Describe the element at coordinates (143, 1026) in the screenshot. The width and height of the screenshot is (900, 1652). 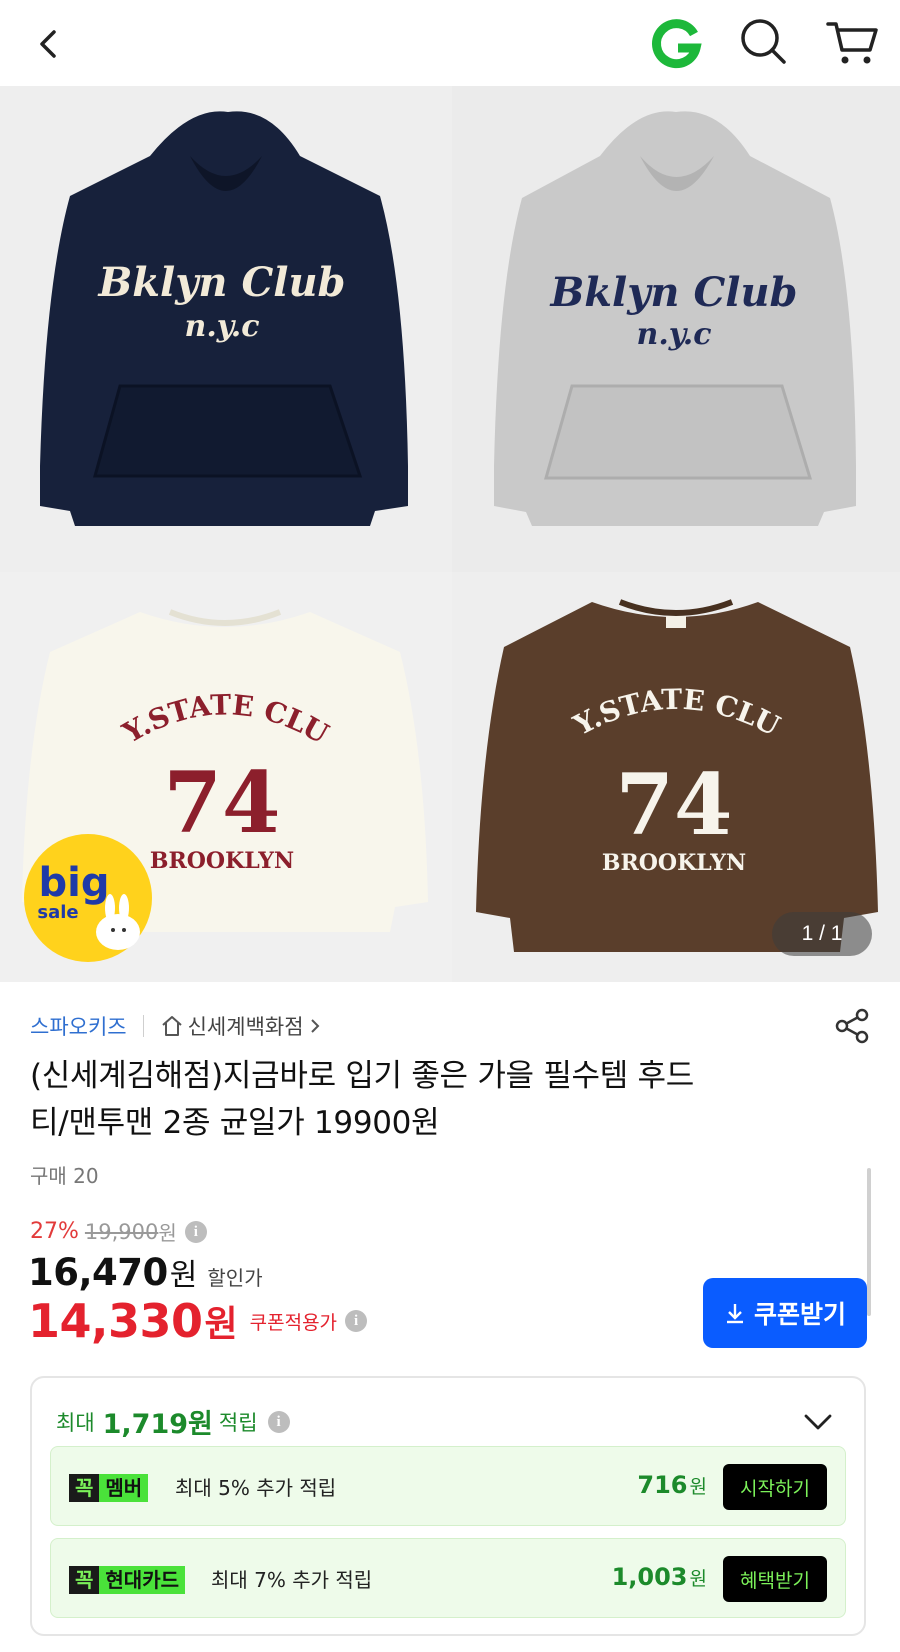
I see `divider` at that location.